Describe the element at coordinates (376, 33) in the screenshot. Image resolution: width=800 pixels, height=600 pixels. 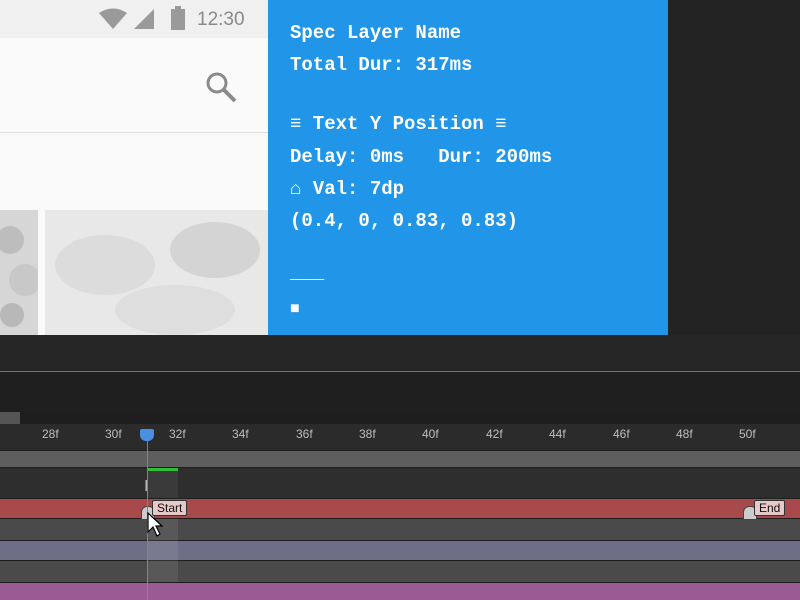
I see `spec-layer-name: Spec Layer Name` at that location.